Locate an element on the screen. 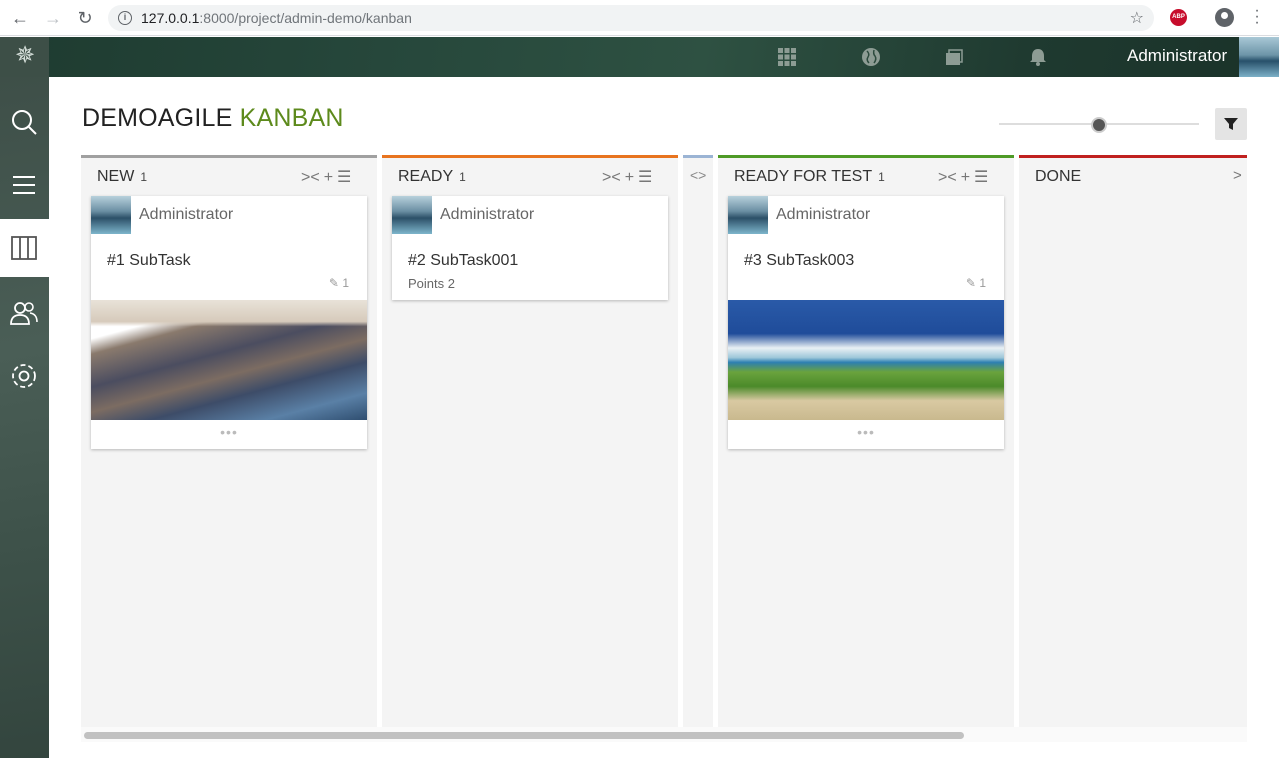  column-name: READY FOR TEST is located at coordinates (803, 176).